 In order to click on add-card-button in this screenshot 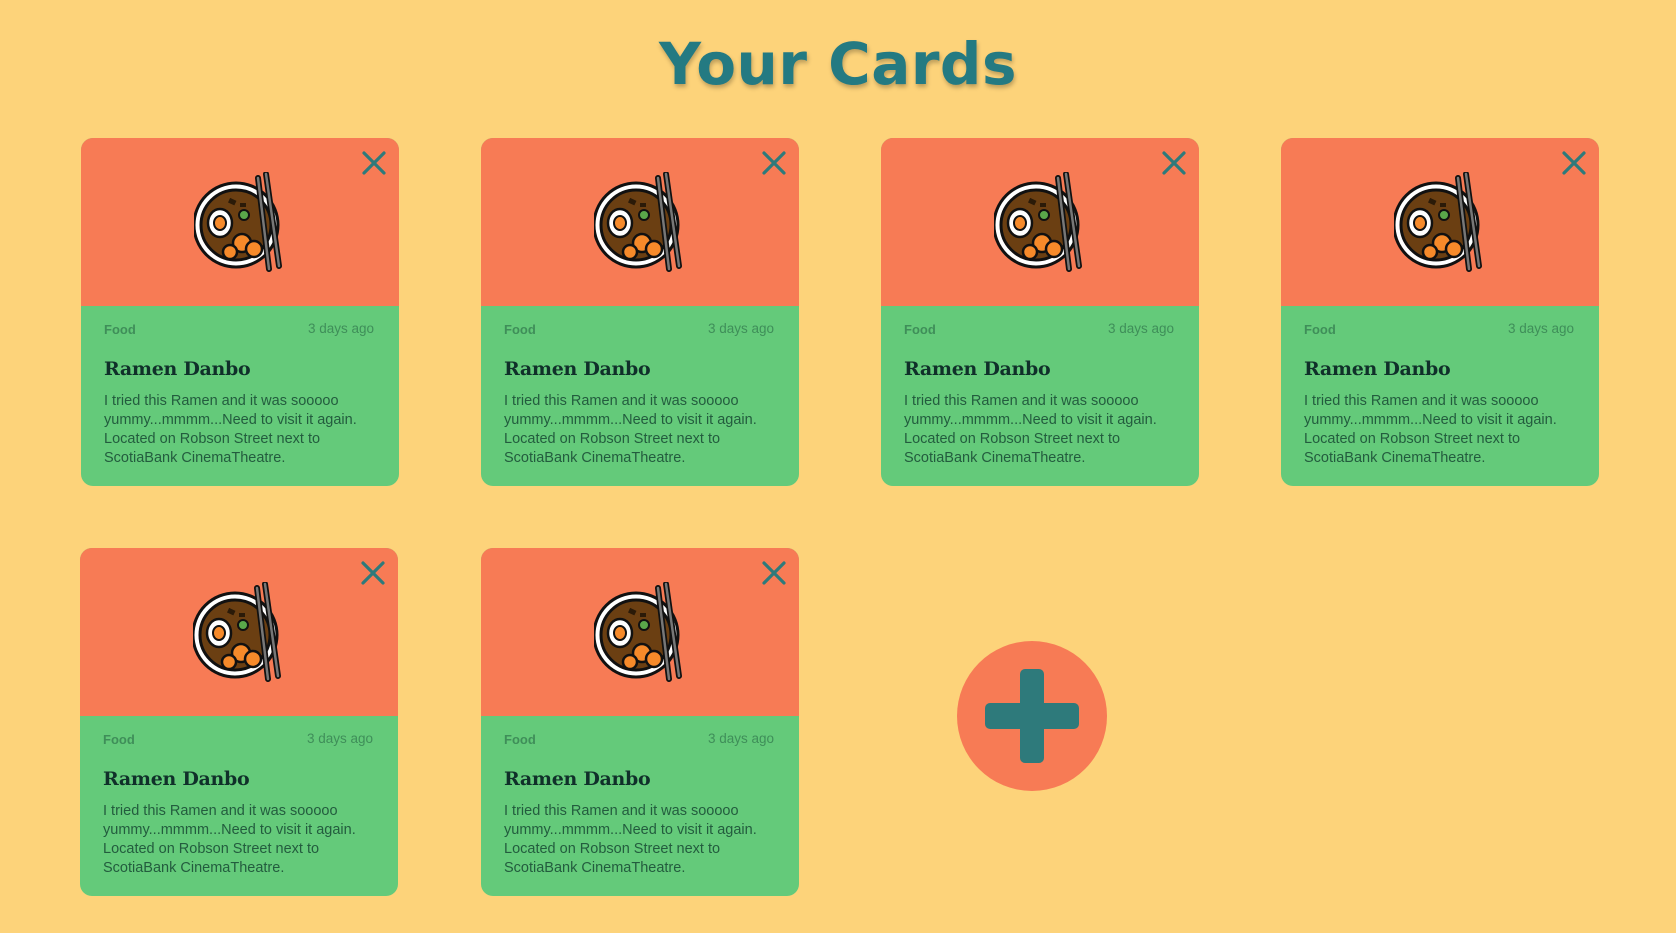, I will do `click(1032, 716)`.